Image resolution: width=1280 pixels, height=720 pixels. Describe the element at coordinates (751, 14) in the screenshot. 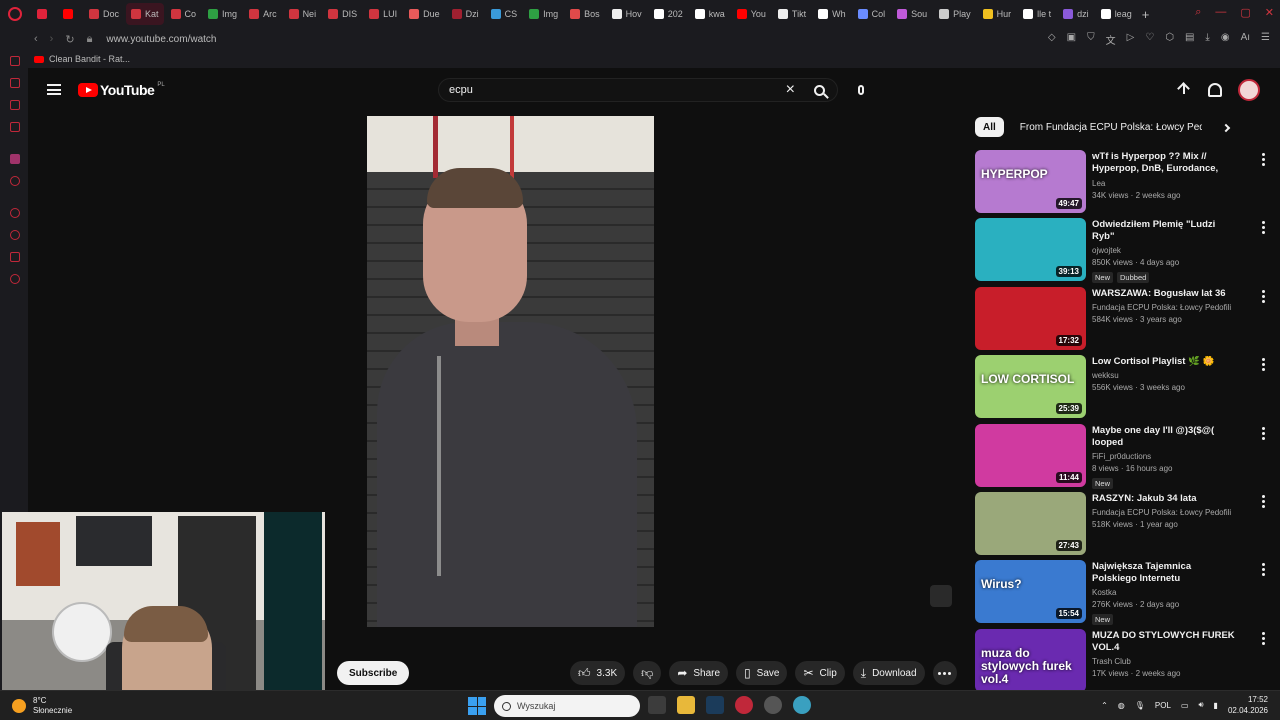

I see `browser-tab: You` at that location.